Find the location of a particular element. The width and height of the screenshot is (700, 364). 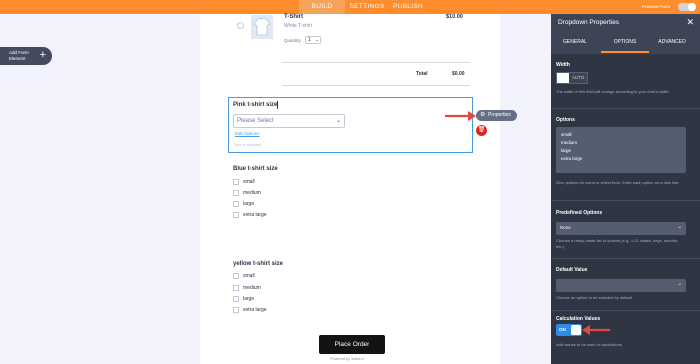

total-label: Total is located at coordinates (422, 74).